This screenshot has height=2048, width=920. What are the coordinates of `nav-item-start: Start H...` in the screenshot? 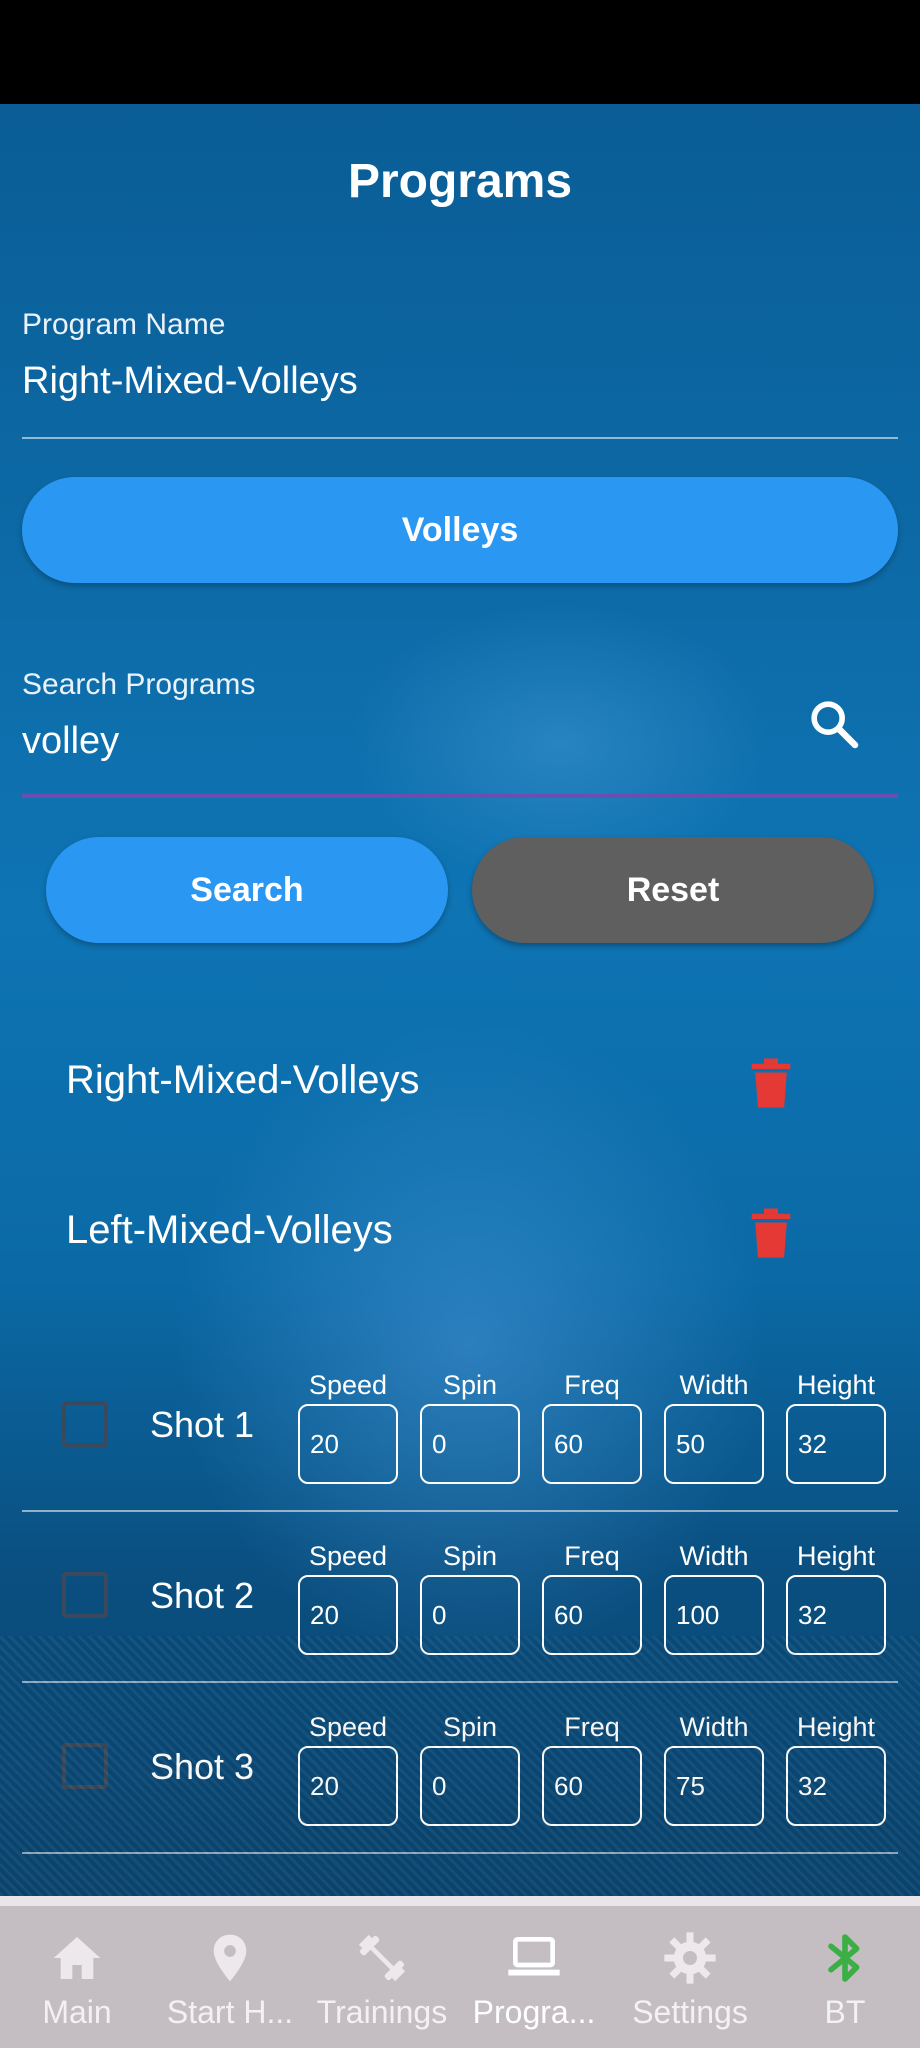 It's located at (230, 1977).